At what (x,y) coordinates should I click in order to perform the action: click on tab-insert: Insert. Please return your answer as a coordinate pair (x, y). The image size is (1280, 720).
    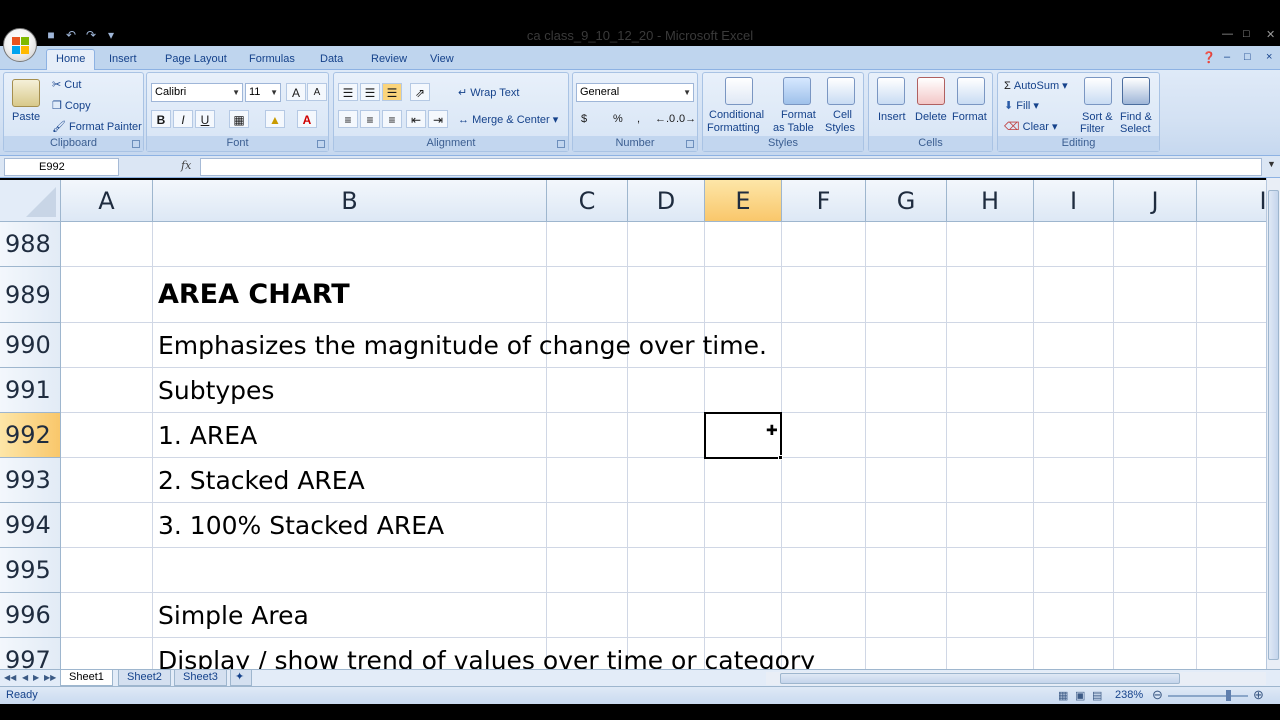
    Looking at the image, I should click on (123, 60).